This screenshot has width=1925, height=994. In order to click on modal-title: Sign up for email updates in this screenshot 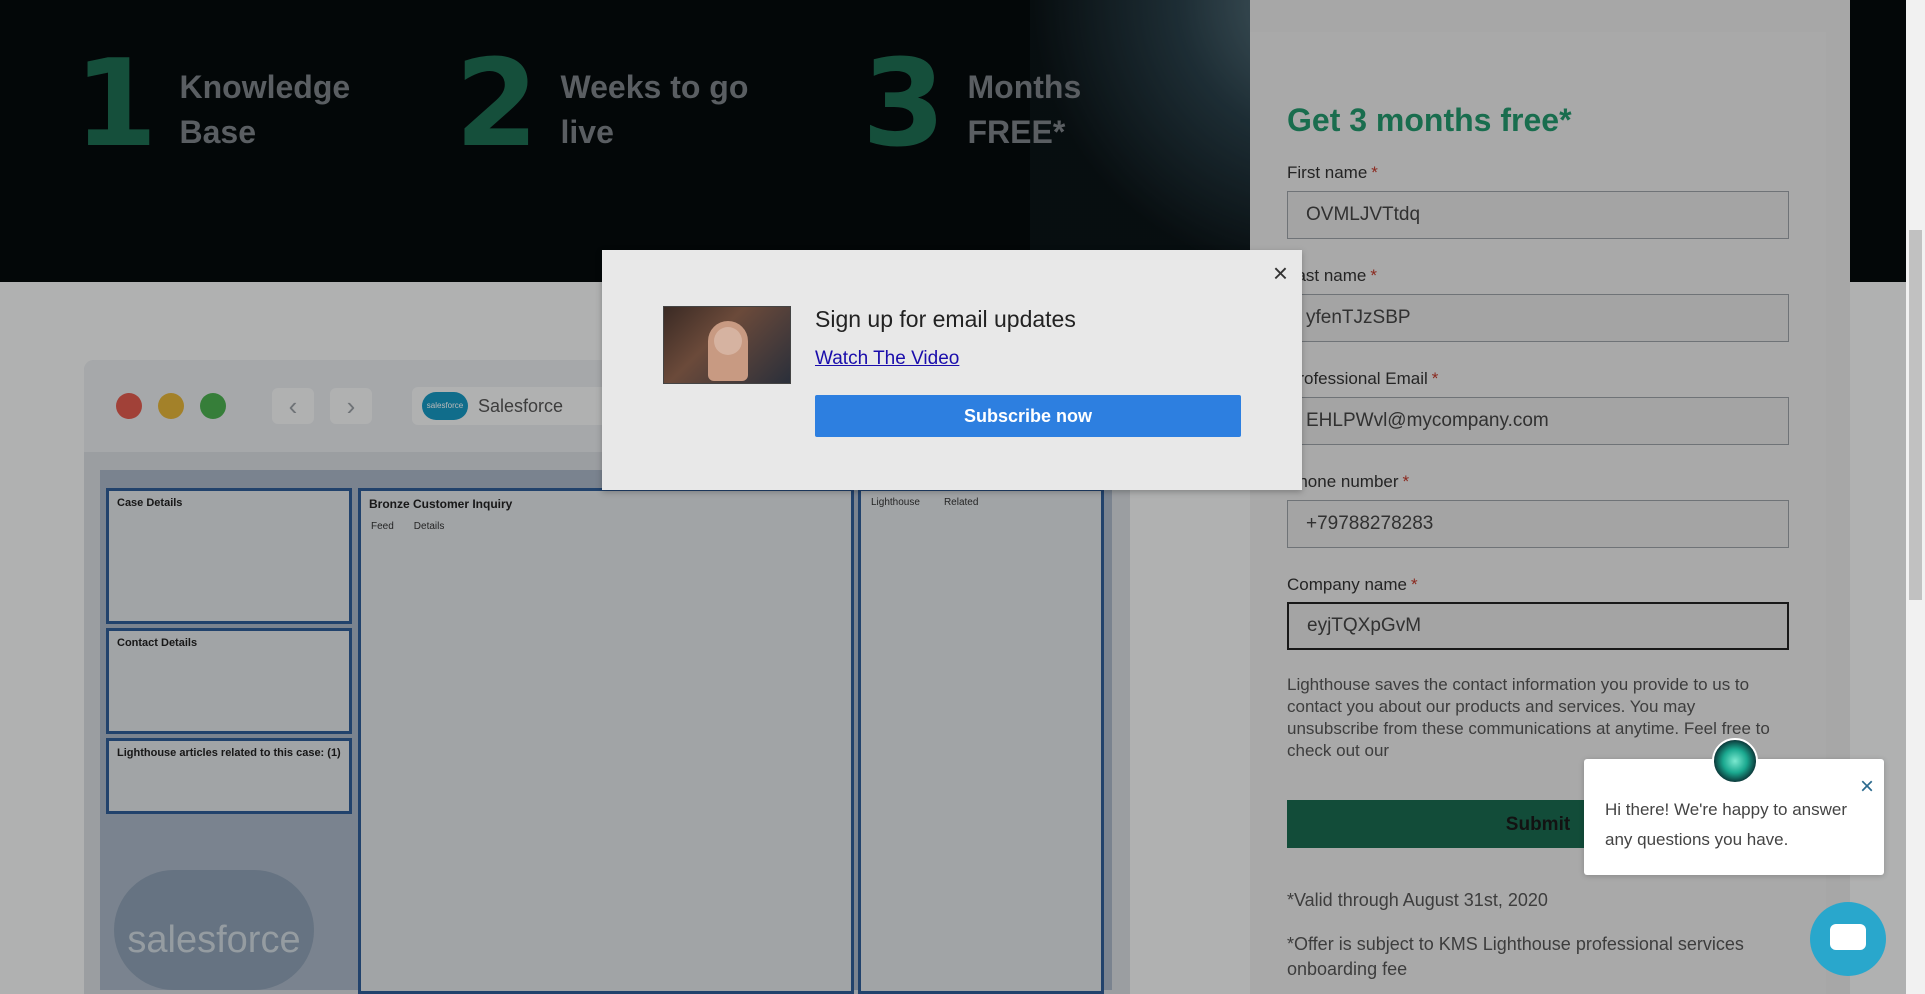, I will do `click(945, 319)`.